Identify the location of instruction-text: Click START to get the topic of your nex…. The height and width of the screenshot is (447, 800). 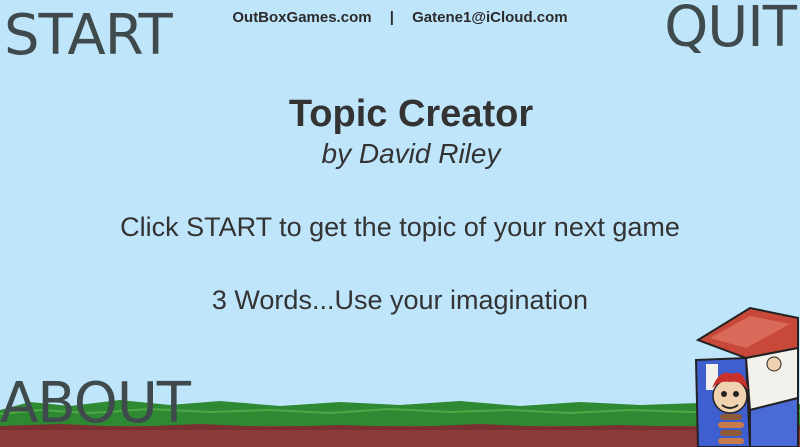
(400, 227).